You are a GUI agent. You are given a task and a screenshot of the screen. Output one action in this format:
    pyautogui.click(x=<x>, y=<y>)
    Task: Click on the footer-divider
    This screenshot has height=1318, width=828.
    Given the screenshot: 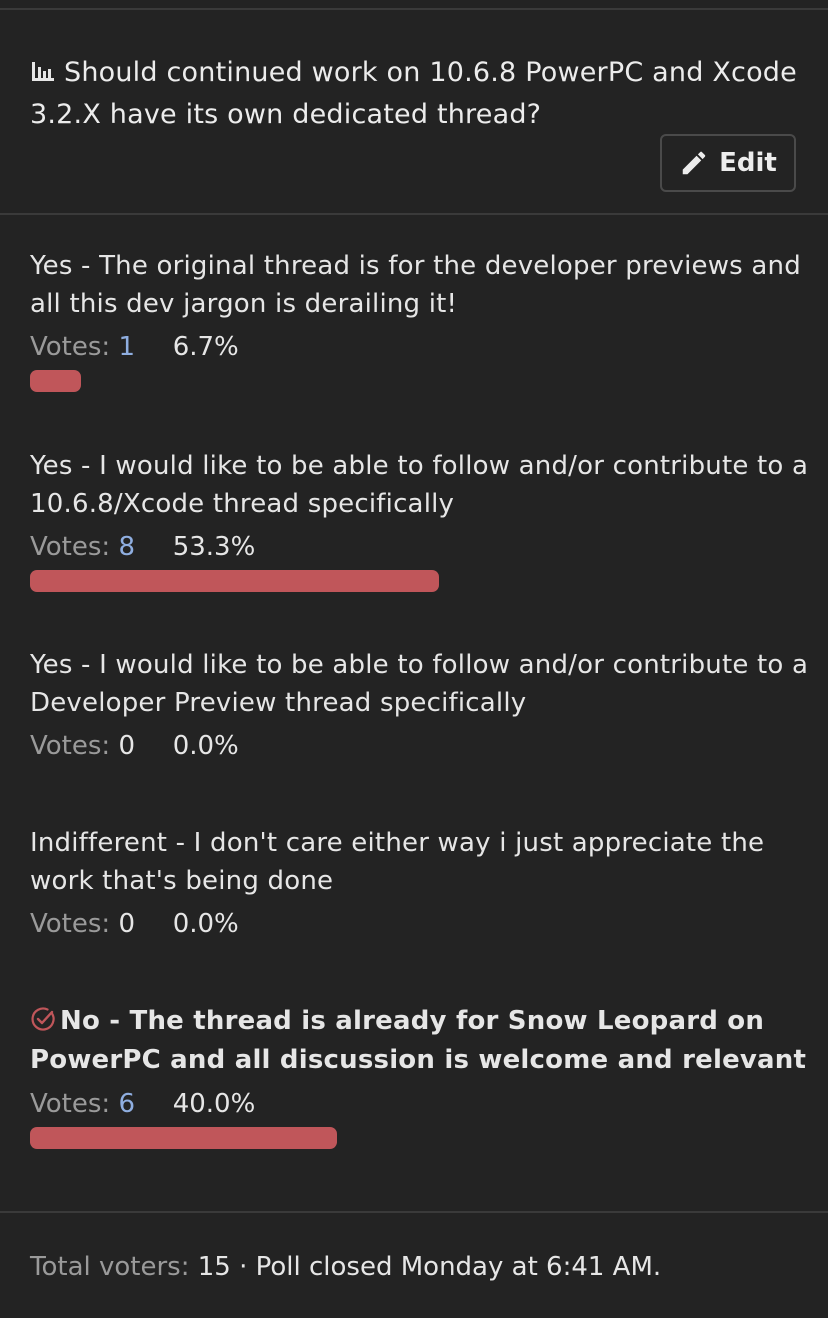 What is the action you would take?
    pyautogui.click(x=414, y=1212)
    